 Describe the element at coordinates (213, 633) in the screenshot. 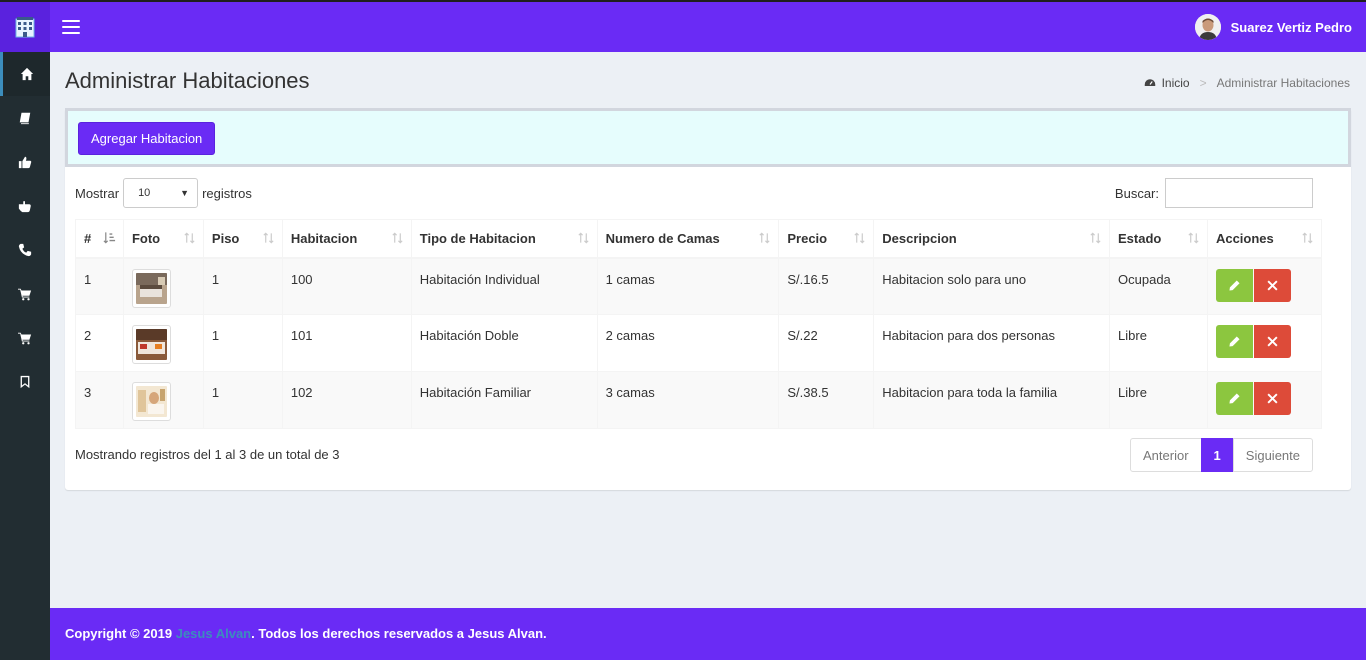

I see `footer-author-link: Jesus Alvan` at that location.